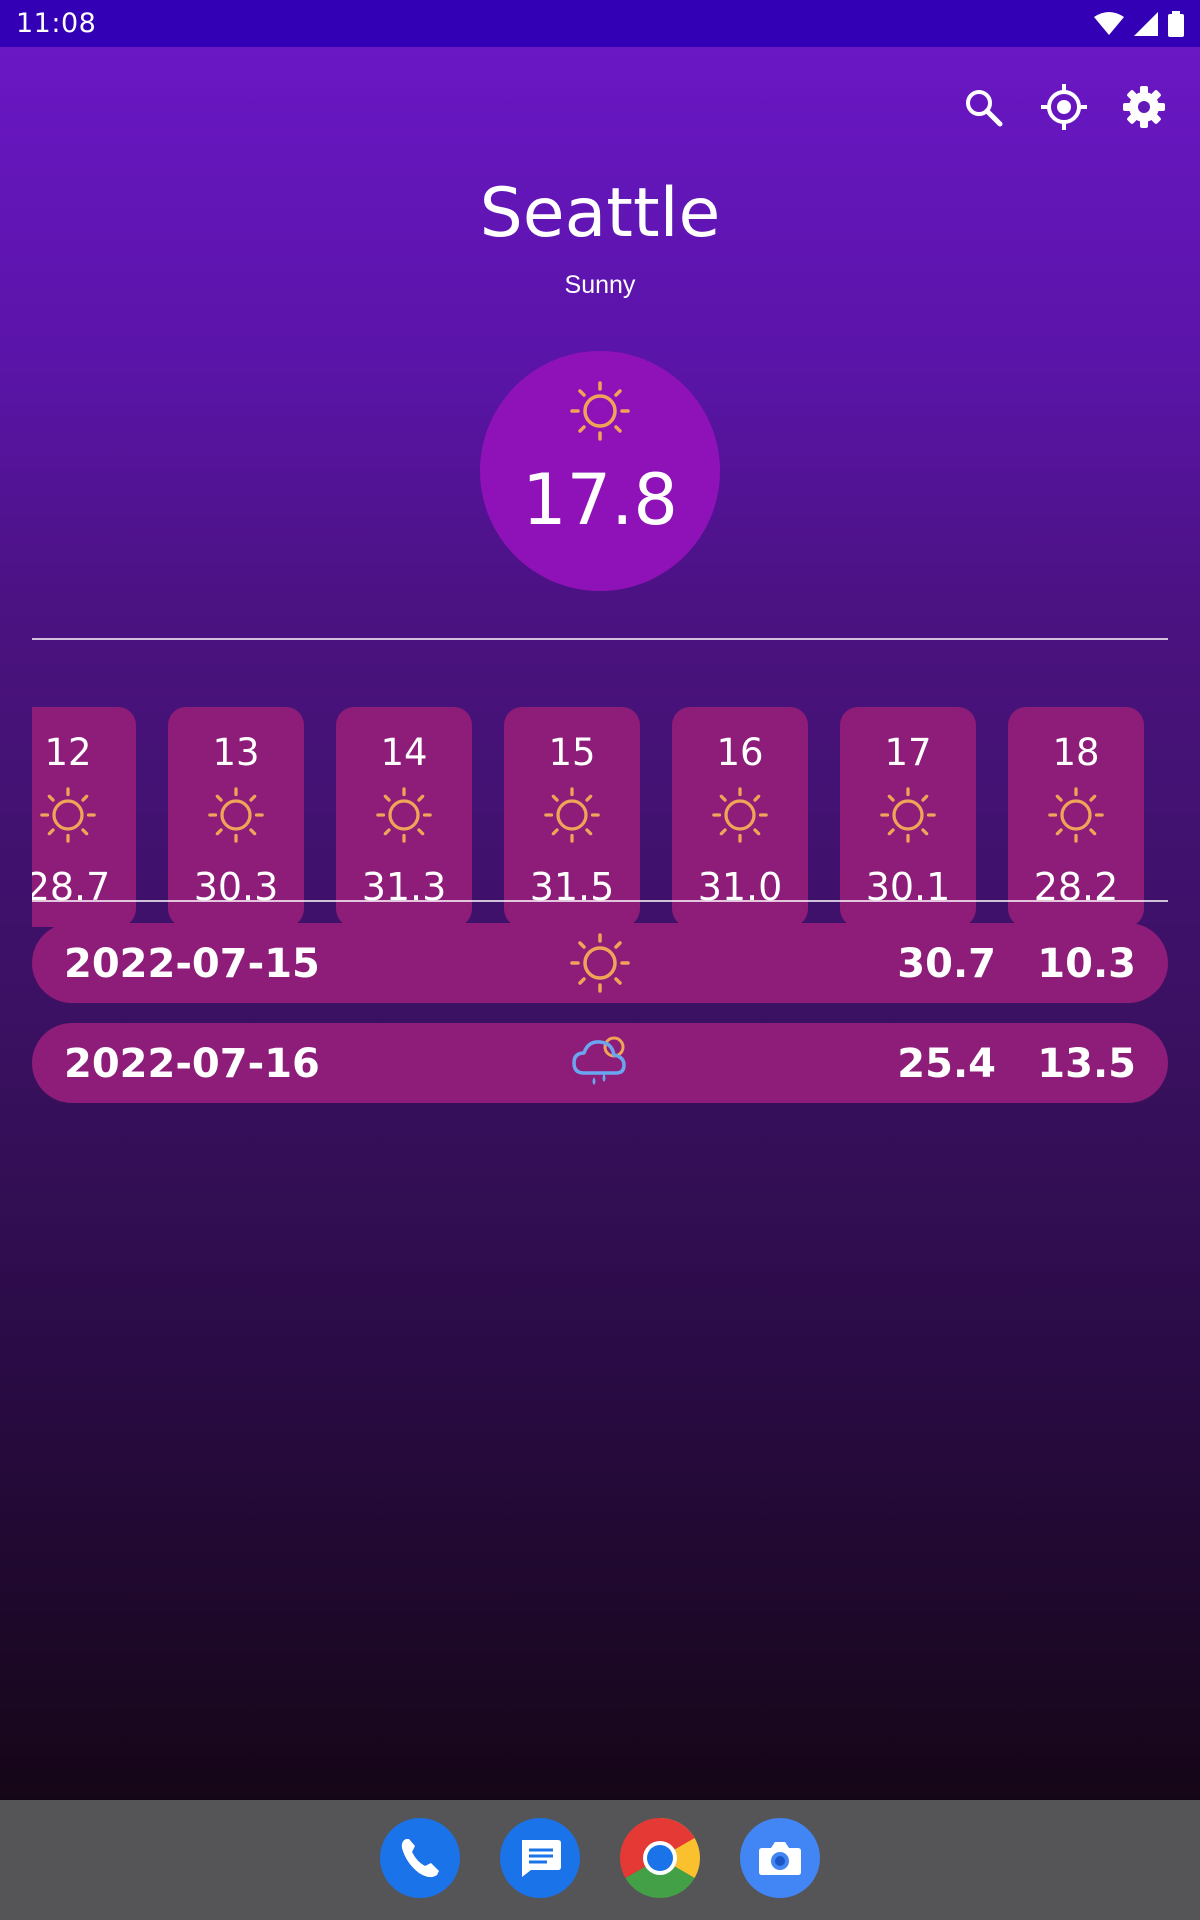 The height and width of the screenshot is (1920, 1200). What do you see at coordinates (600, 213) in the screenshot?
I see `city-name: Seattle` at bounding box center [600, 213].